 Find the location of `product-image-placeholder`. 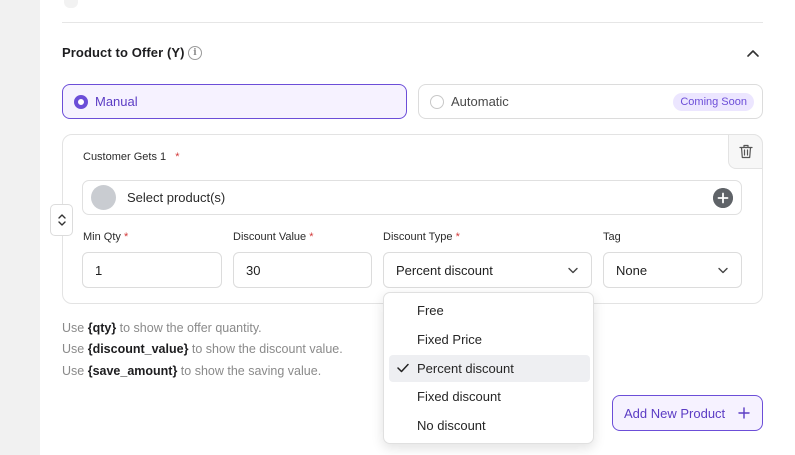

product-image-placeholder is located at coordinates (103, 197).